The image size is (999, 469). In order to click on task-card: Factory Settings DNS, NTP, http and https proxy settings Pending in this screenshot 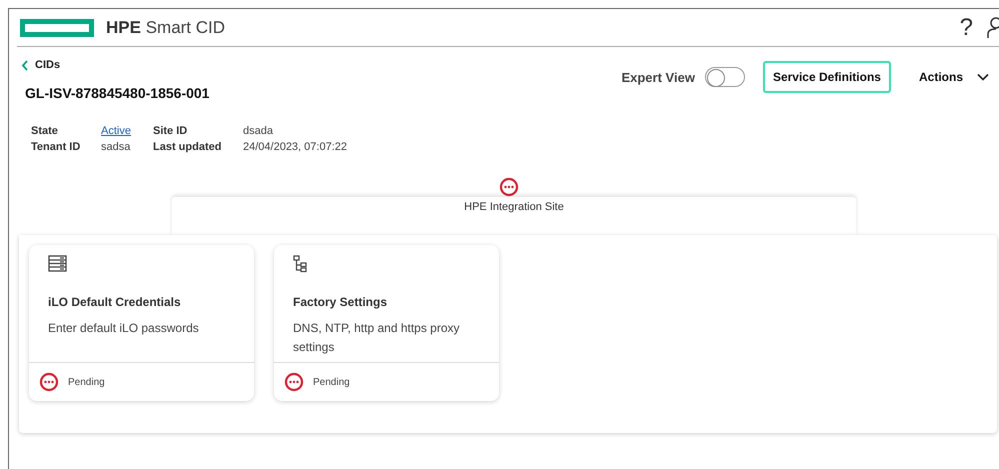, I will do `click(386, 323)`.